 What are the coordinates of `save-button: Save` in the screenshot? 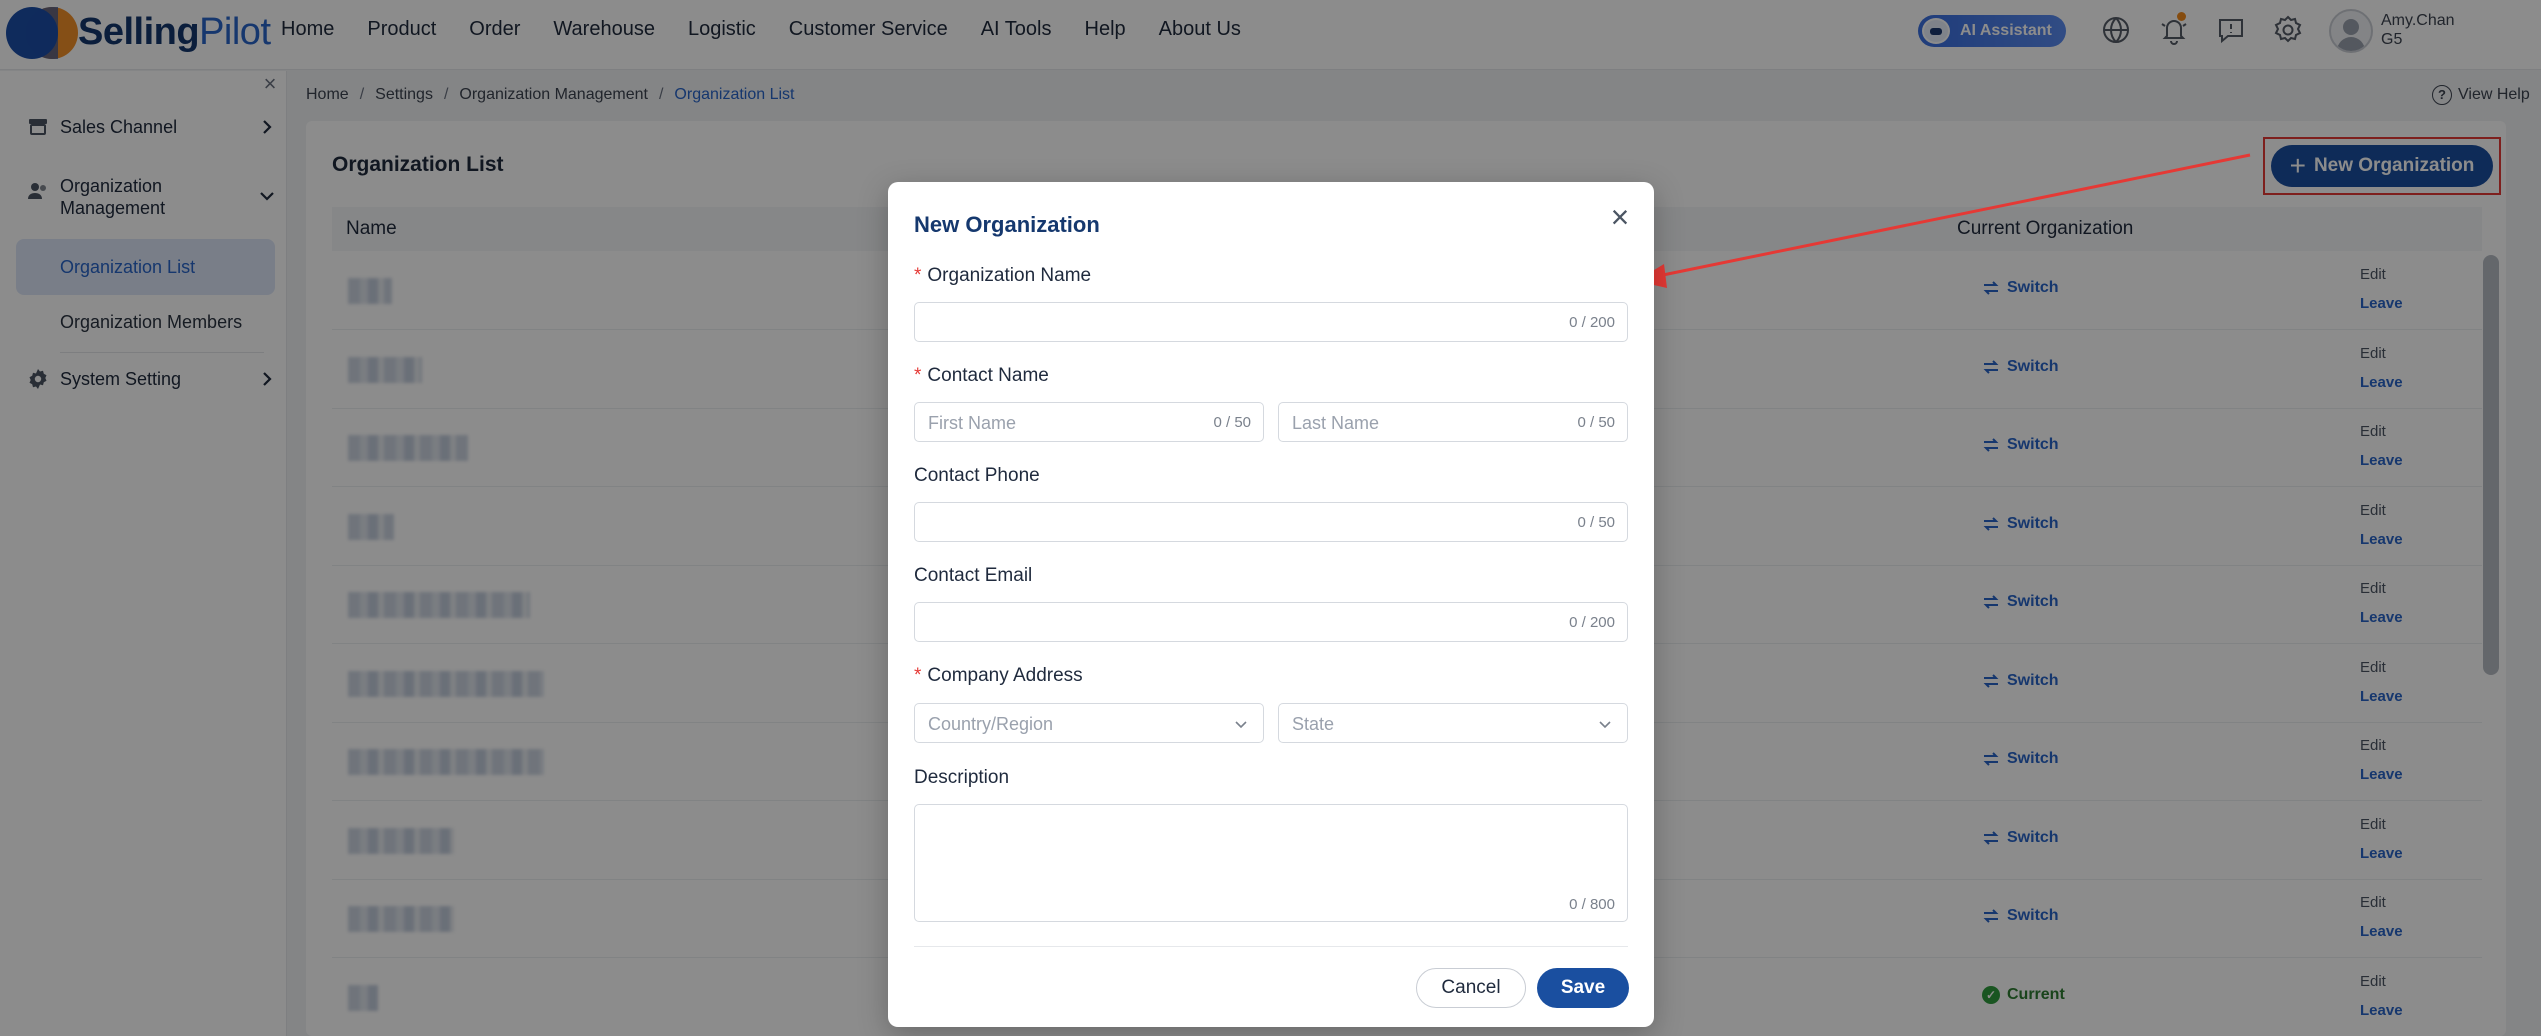 It's located at (1583, 988).